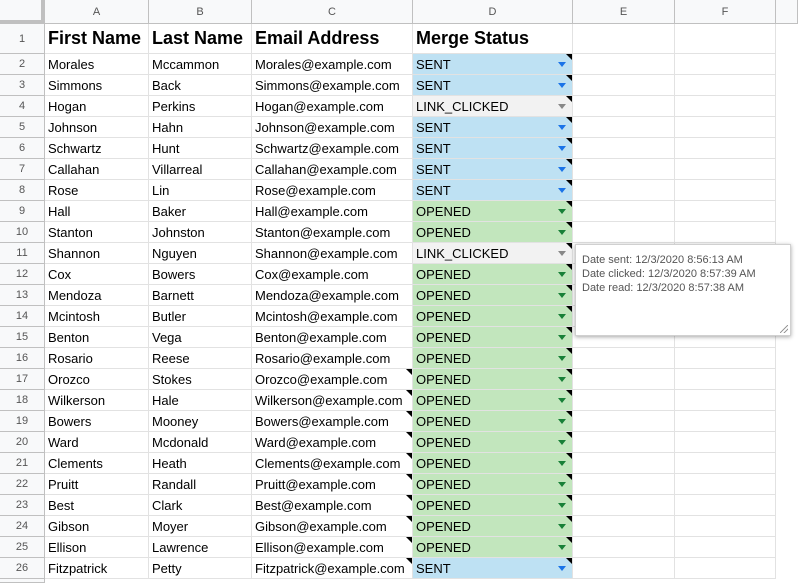 This screenshot has height=583, width=798. Describe the element at coordinates (332, 127) in the screenshot. I see `email-cell: Johnson@example.com` at that location.